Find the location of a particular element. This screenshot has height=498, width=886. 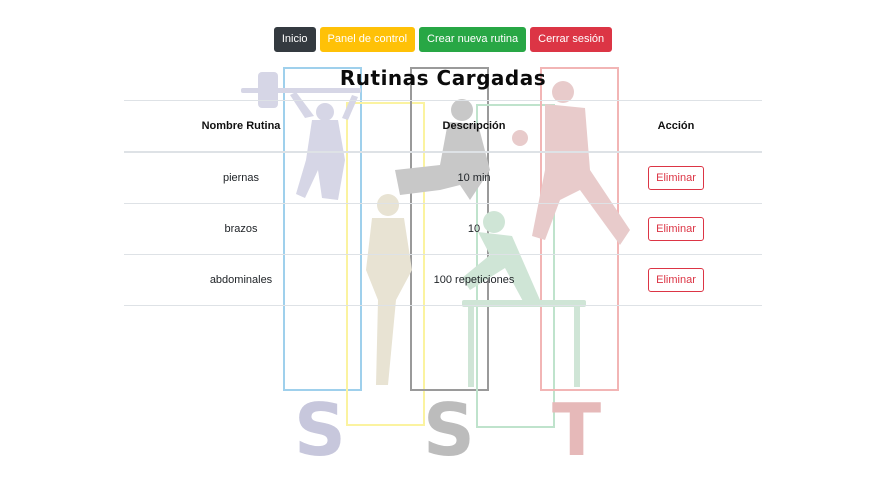

table-row: brazos 10 Eliminar is located at coordinates (443, 229).